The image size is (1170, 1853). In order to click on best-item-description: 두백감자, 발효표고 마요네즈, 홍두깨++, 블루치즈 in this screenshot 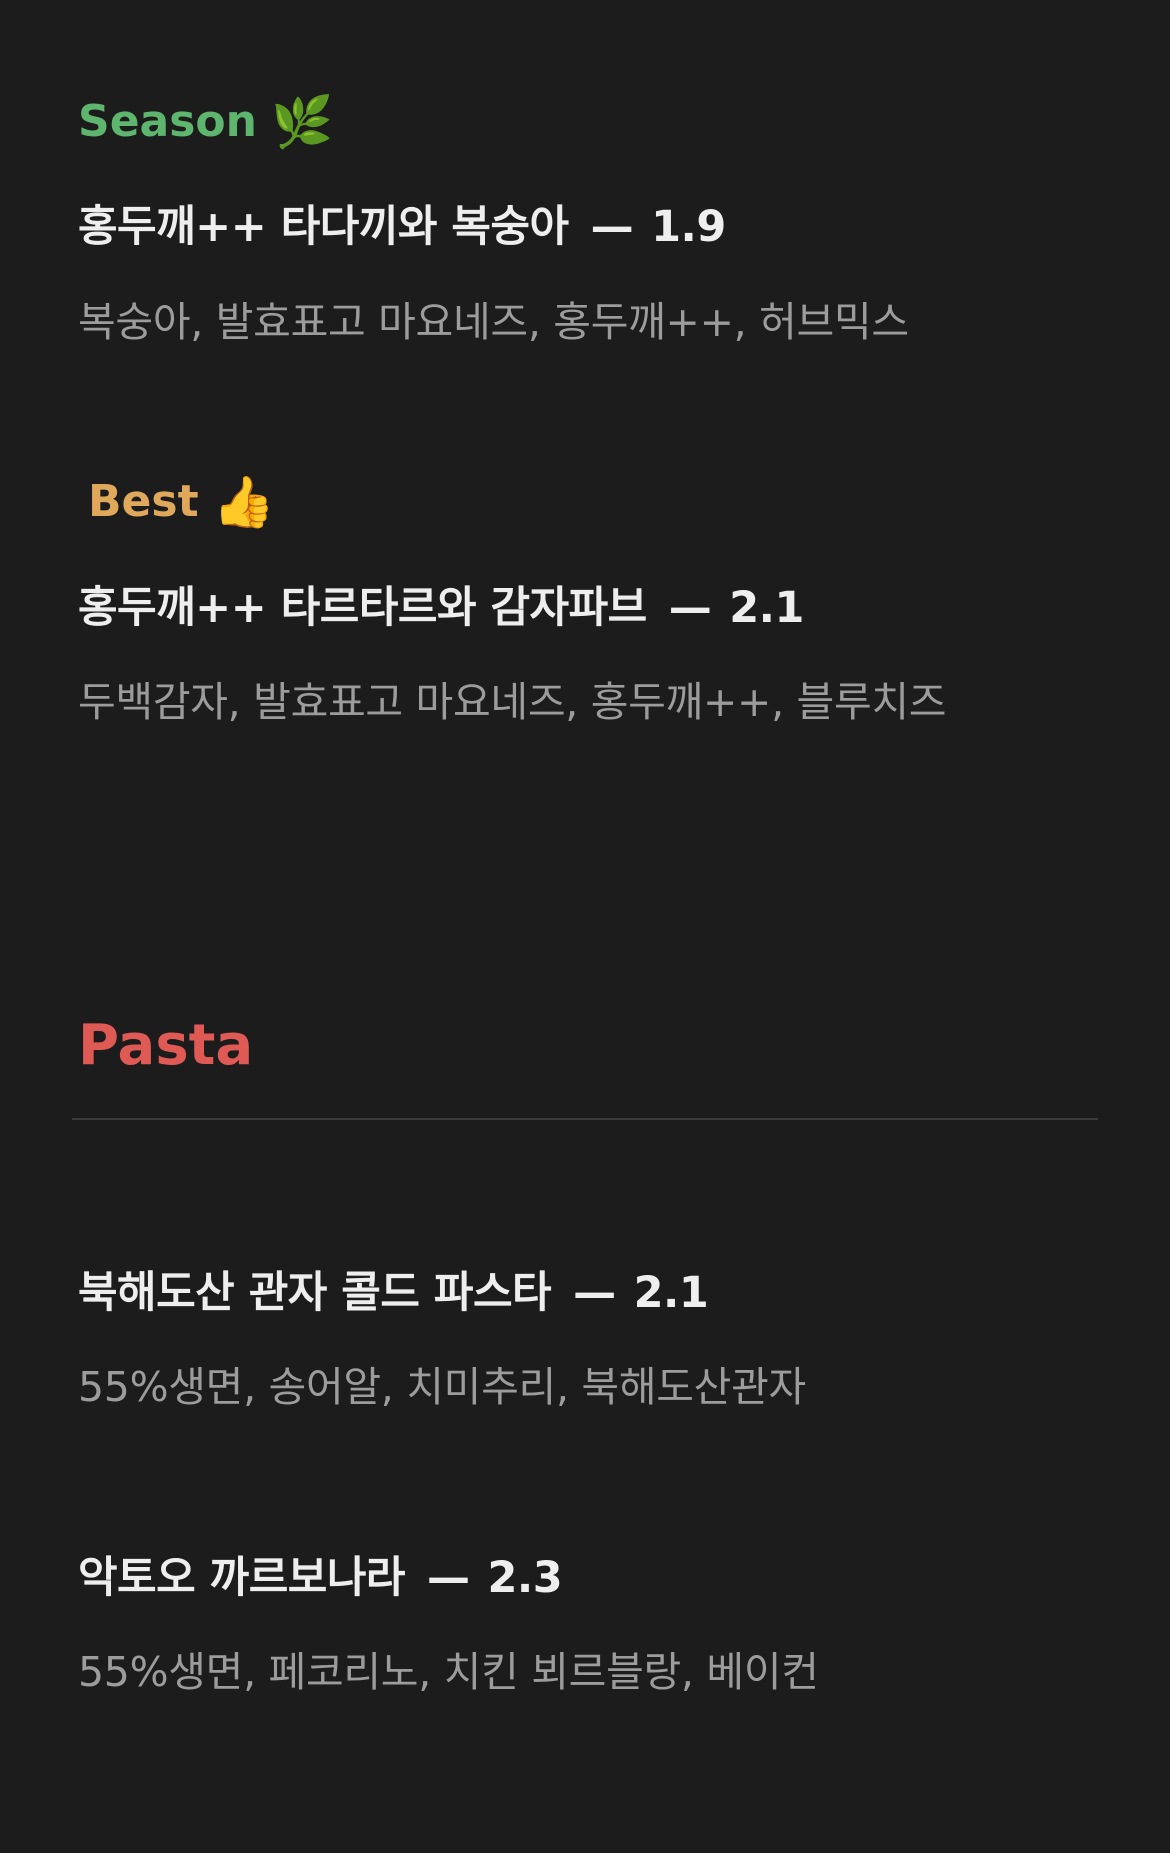, I will do `click(512, 702)`.